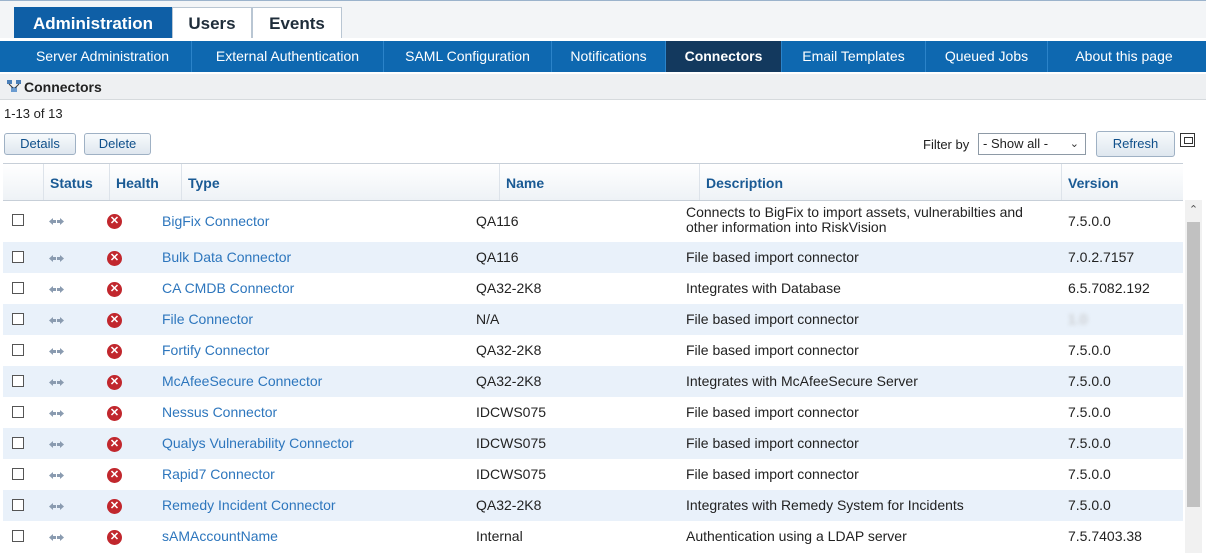  What do you see at coordinates (117, 144) in the screenshot?
I see `delete-button: Delete` at bounding box center [117, 144].